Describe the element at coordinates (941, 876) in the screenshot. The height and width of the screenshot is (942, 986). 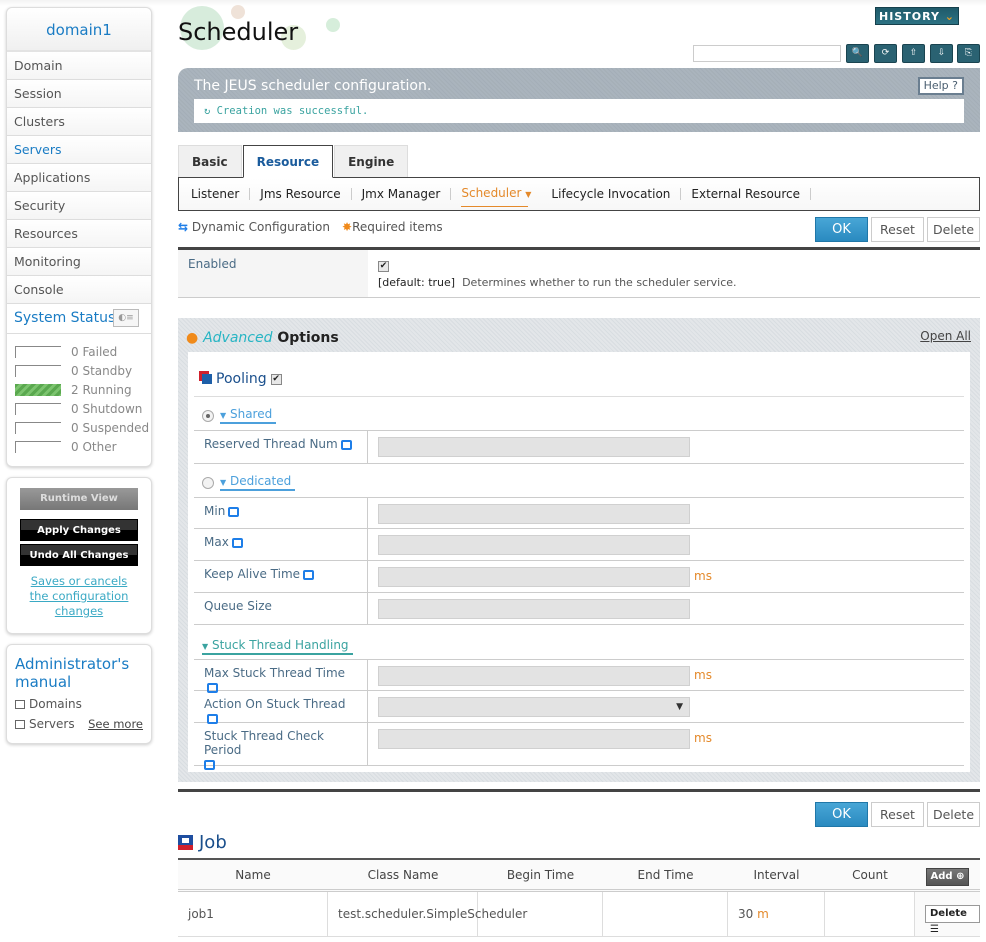
I see `add-label: Add` at that location.